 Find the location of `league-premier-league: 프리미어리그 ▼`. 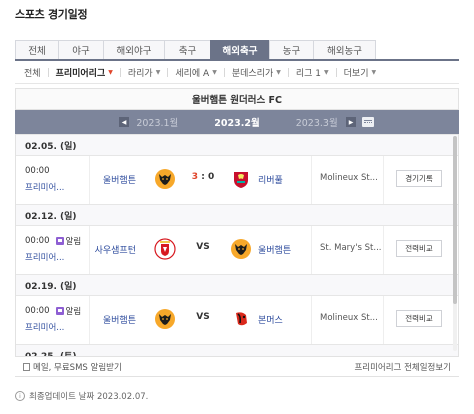

league-premier-league: 프리미어리그 ▼ is located at coordinates (84, 72).